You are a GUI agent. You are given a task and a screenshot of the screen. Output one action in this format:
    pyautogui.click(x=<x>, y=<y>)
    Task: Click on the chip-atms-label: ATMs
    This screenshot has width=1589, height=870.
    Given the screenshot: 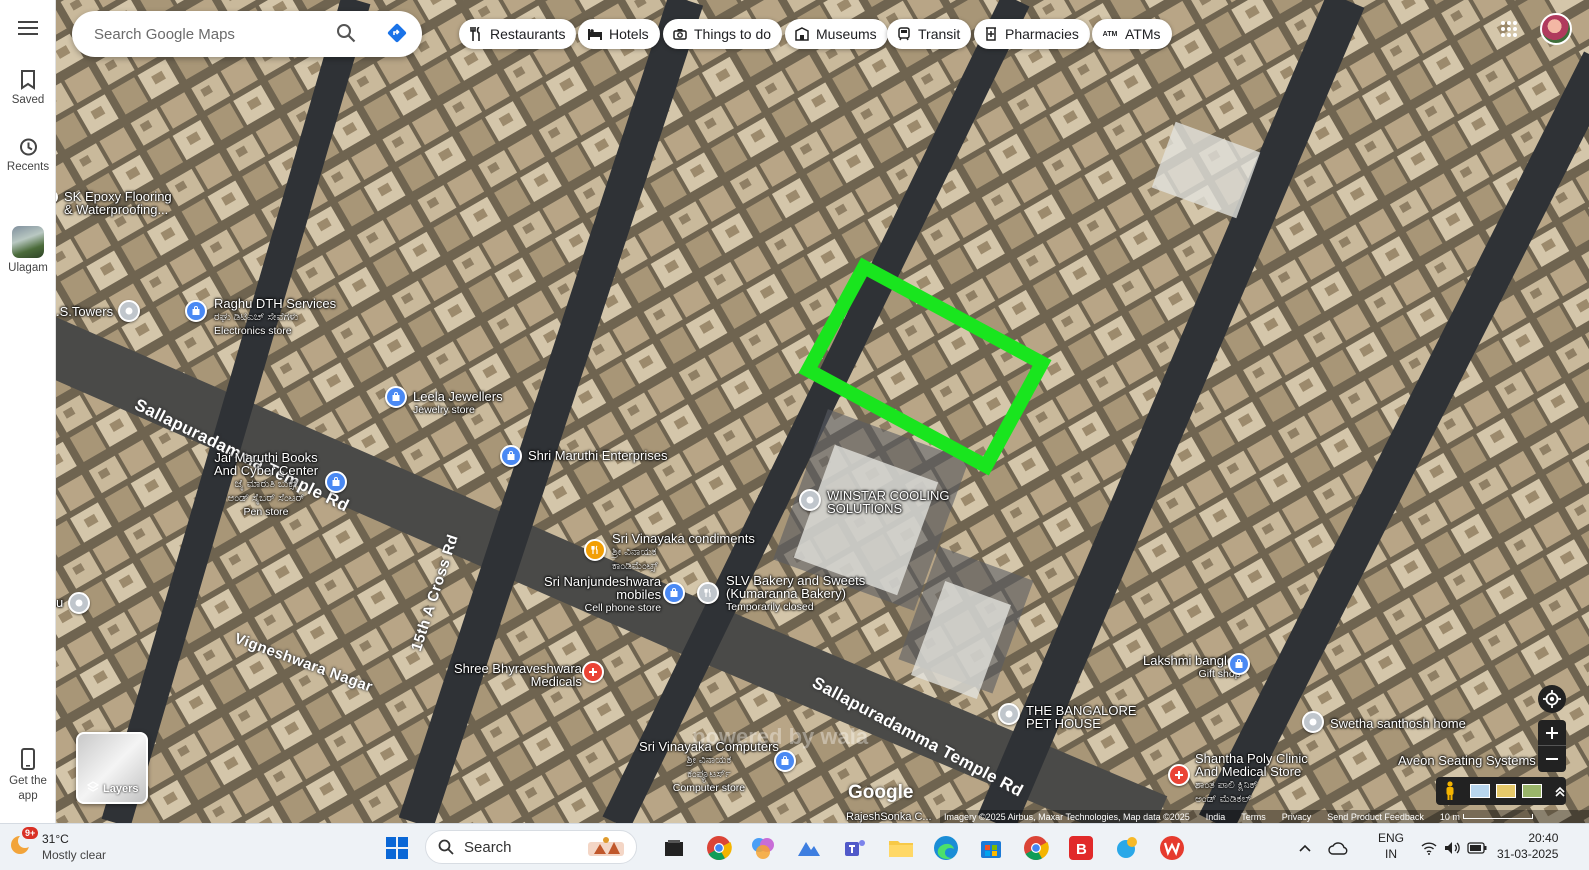 What is the action you would take?
    pyautogui.click(x=1143, y=34)
    